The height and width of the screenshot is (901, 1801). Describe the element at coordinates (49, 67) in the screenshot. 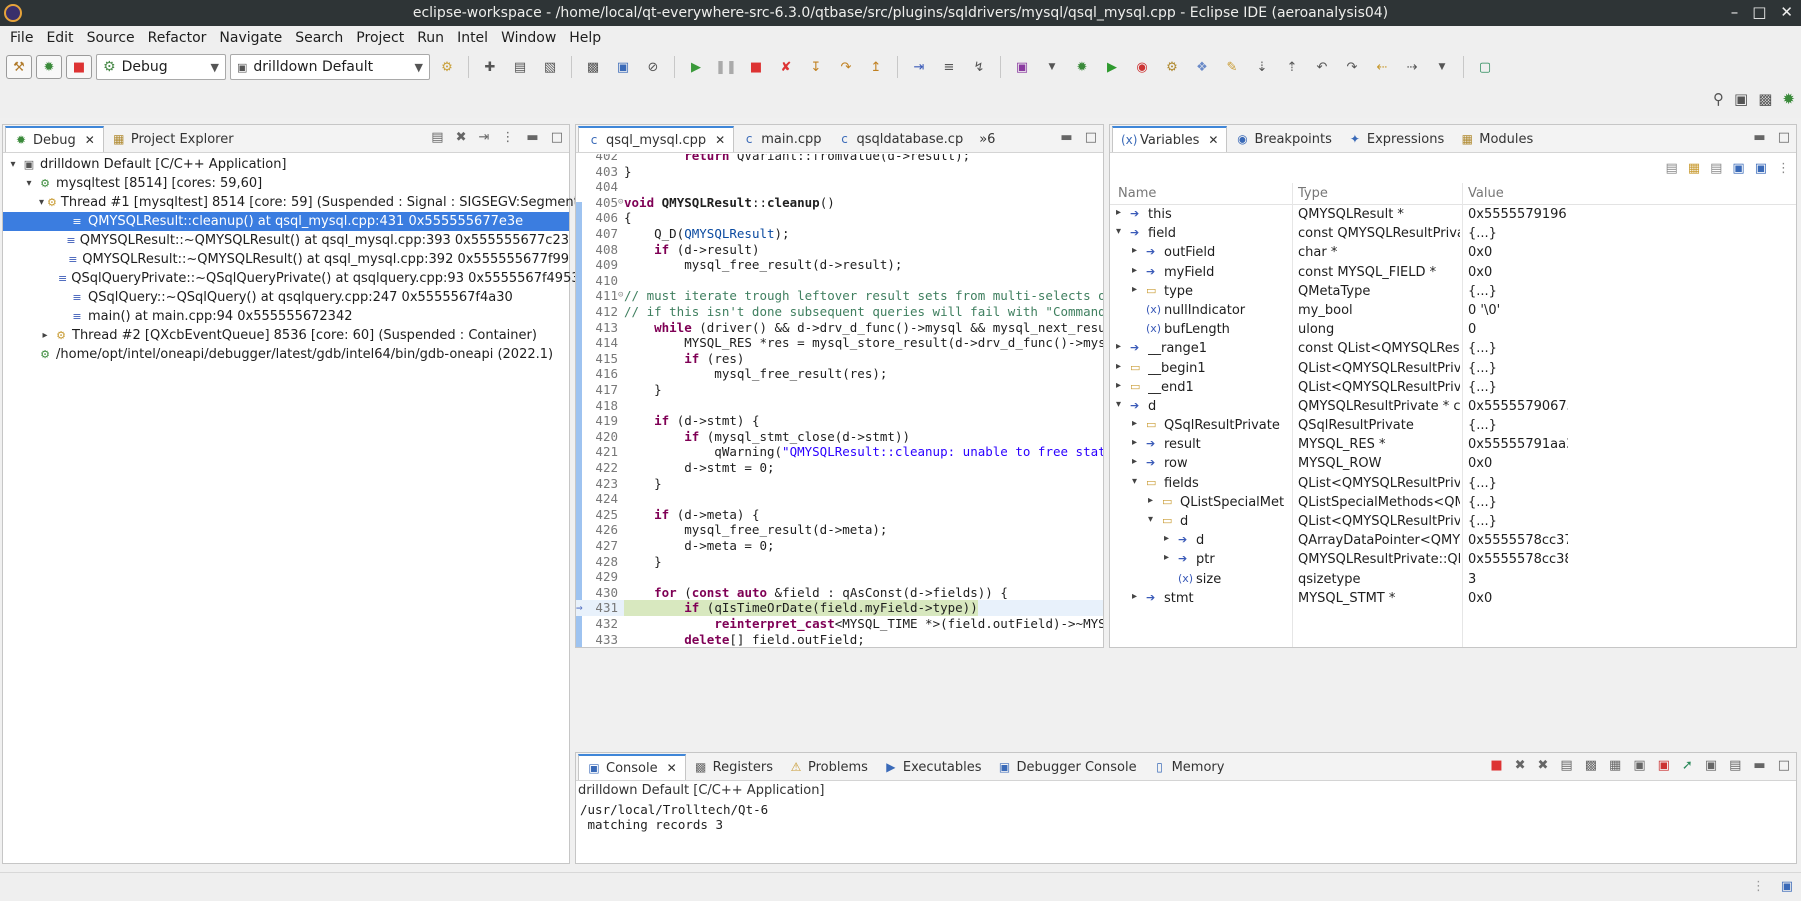

I see `debug-bug-icon: ✹` at that location.